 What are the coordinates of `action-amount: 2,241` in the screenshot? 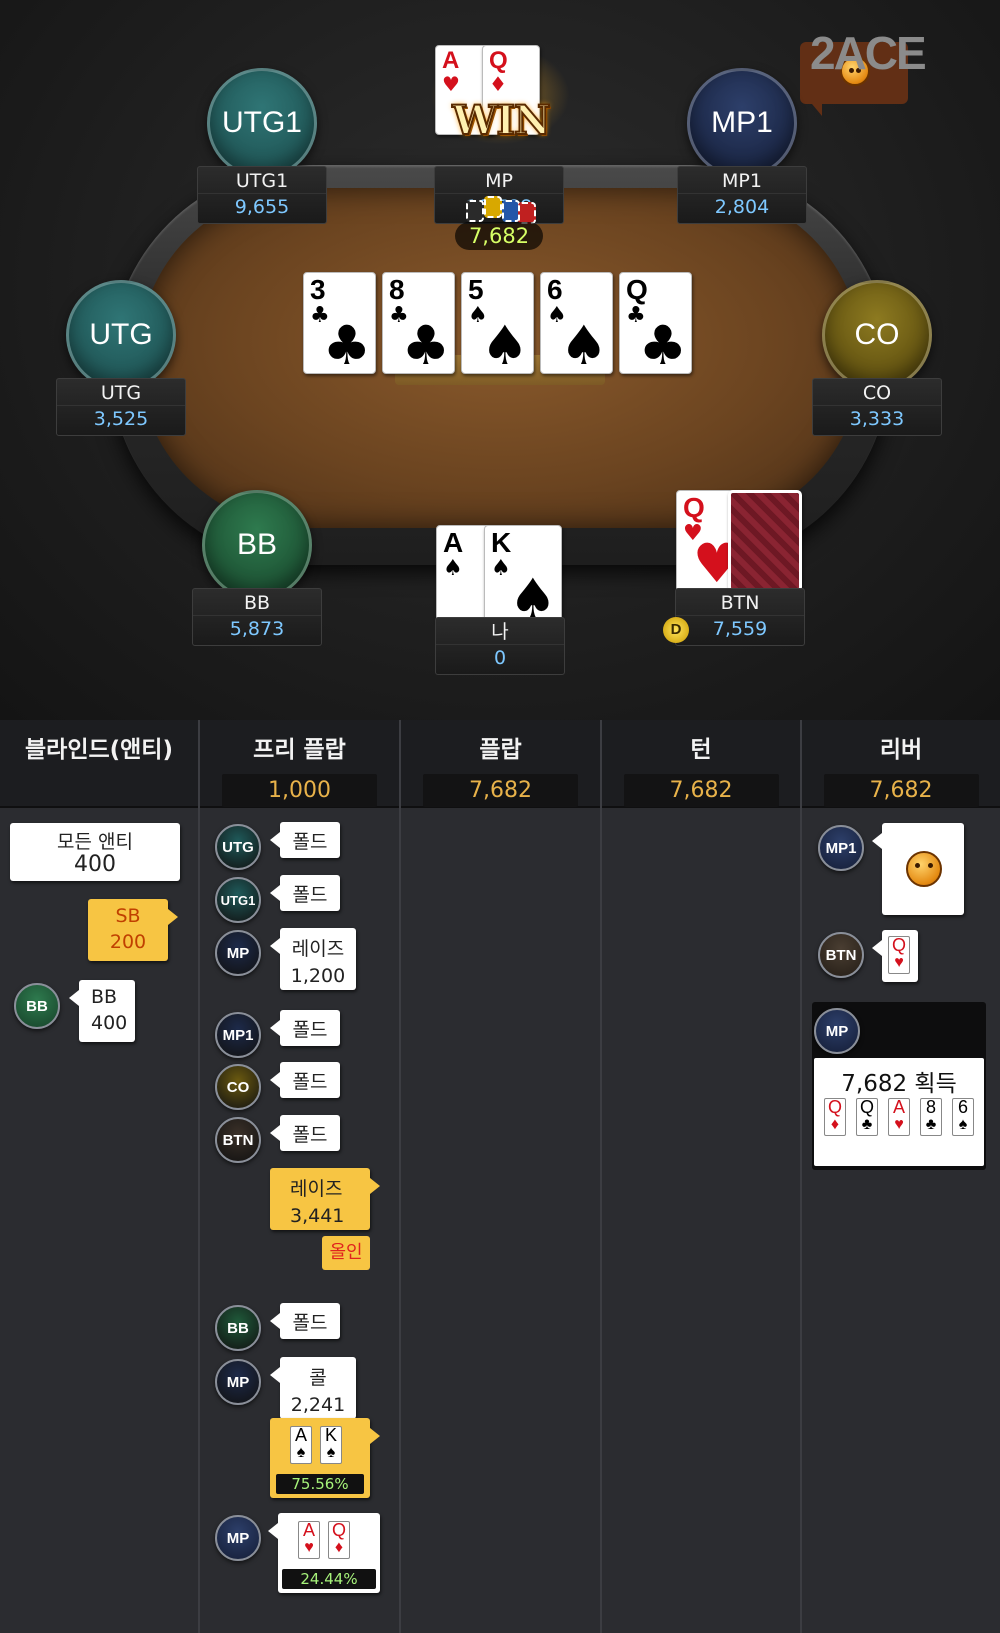 It's located at (318, 1405).